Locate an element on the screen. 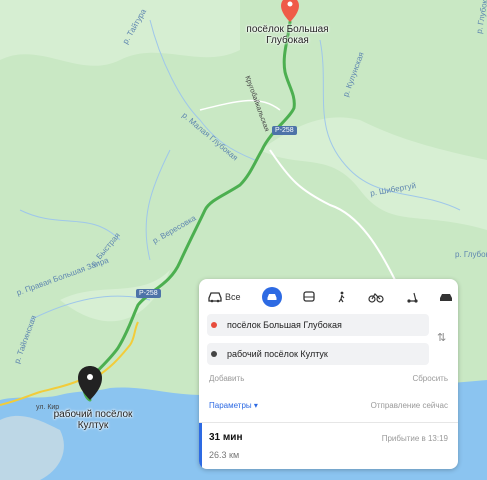 This screenshot has width=487, height=480. mode-taxi is located at coordinates (446, 297).